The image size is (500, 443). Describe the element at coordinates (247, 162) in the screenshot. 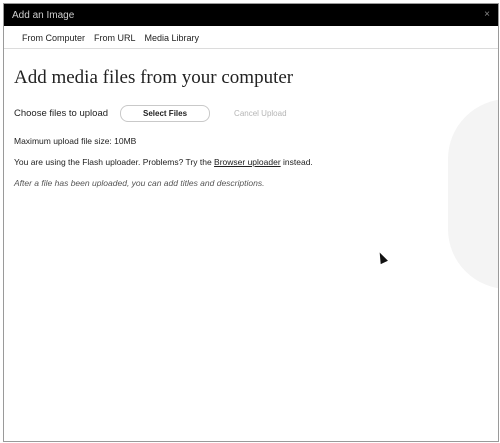

I see `browser-uploader-link: Browser uploader` at that location.